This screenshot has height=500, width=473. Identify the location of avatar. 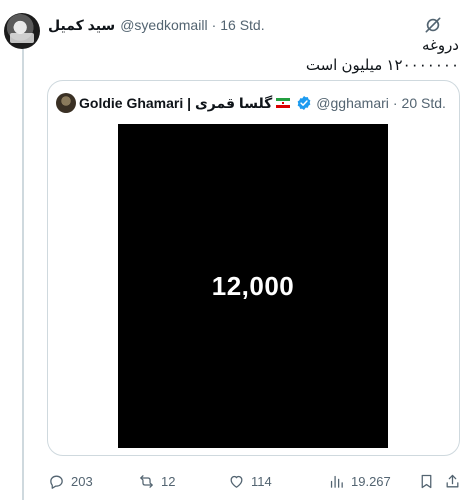
(22, 31).